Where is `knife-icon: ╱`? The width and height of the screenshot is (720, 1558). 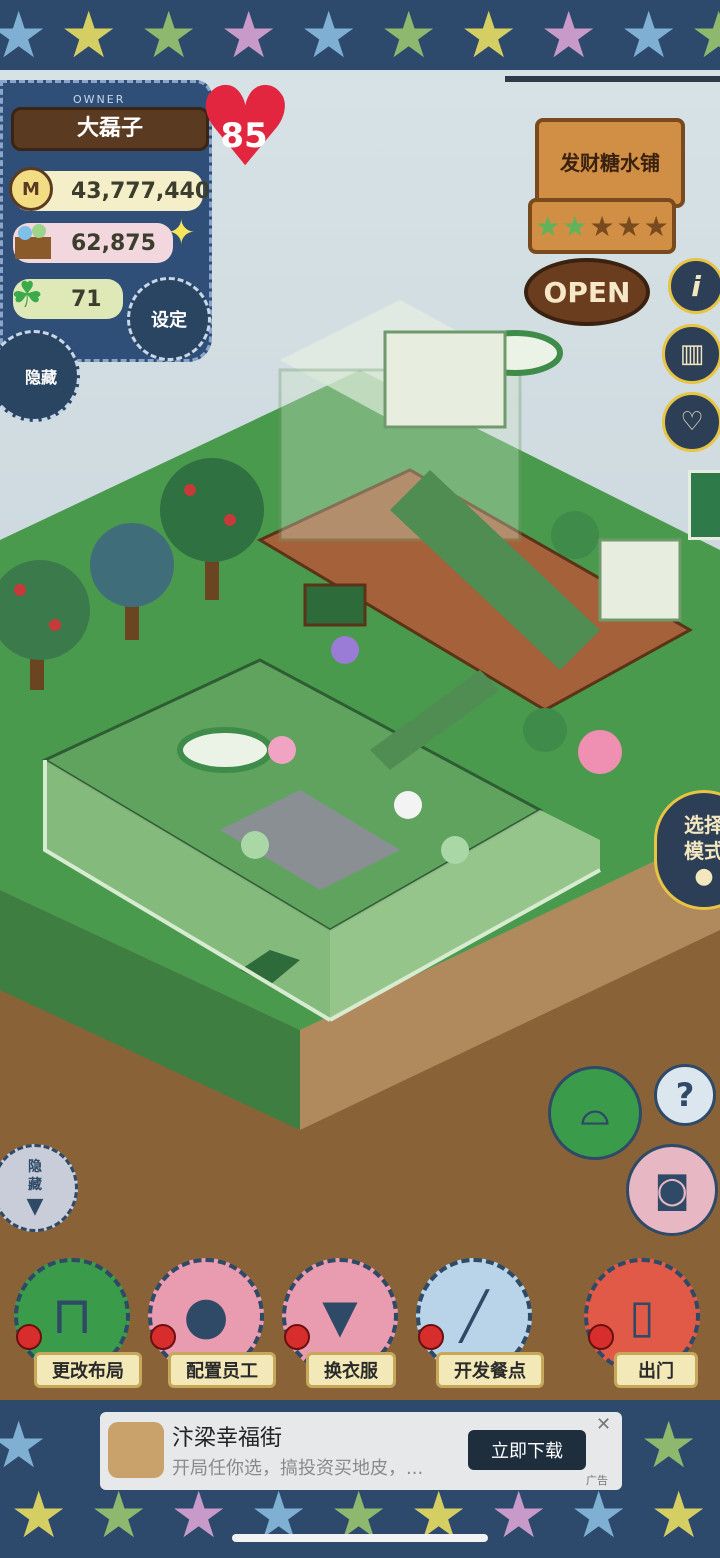 knife-icon: ╱ is located at coordinates (474, 1316).